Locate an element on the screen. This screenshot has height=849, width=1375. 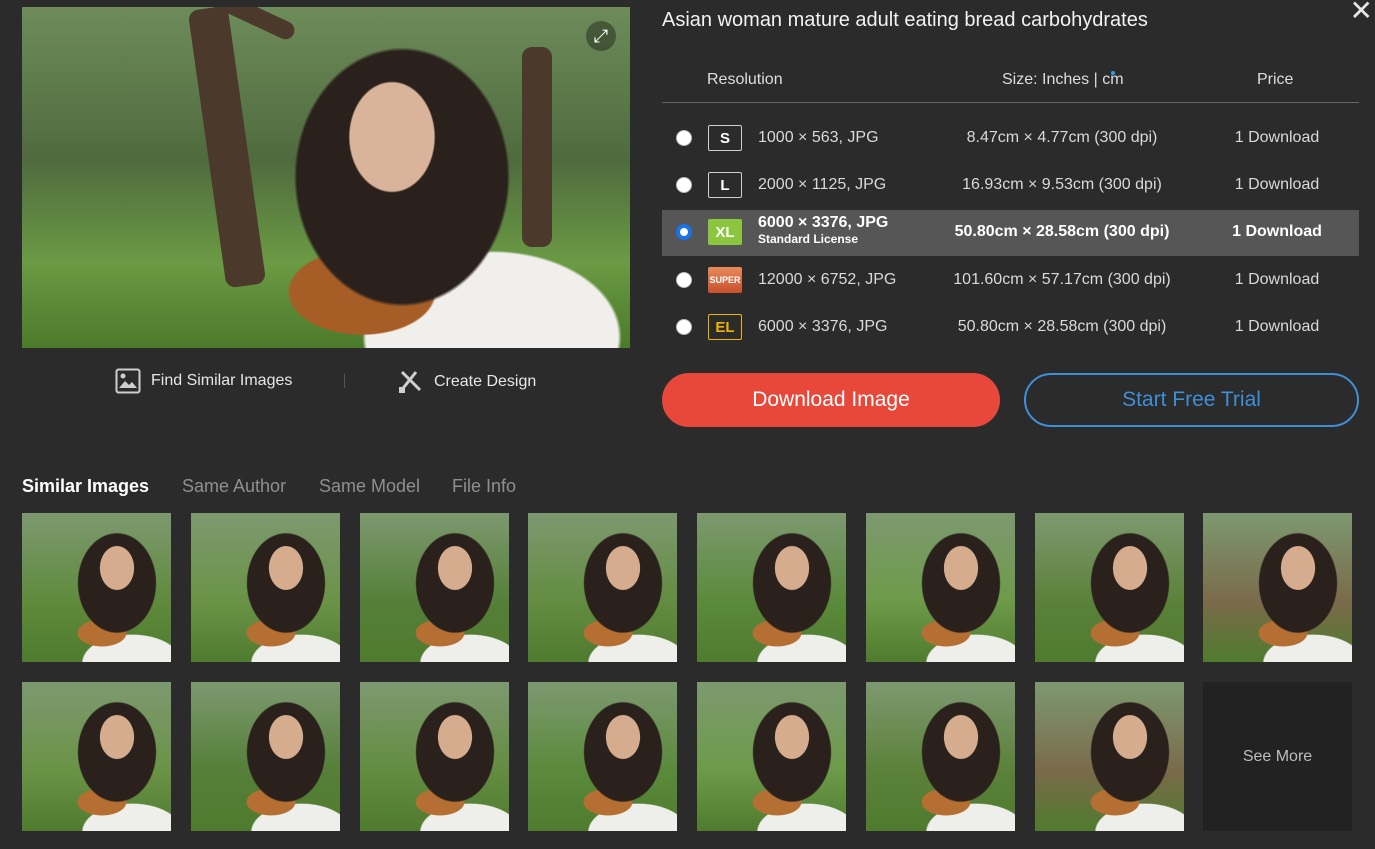
find-similar-button: Find Similar Images is located at coordinates (203, 381).